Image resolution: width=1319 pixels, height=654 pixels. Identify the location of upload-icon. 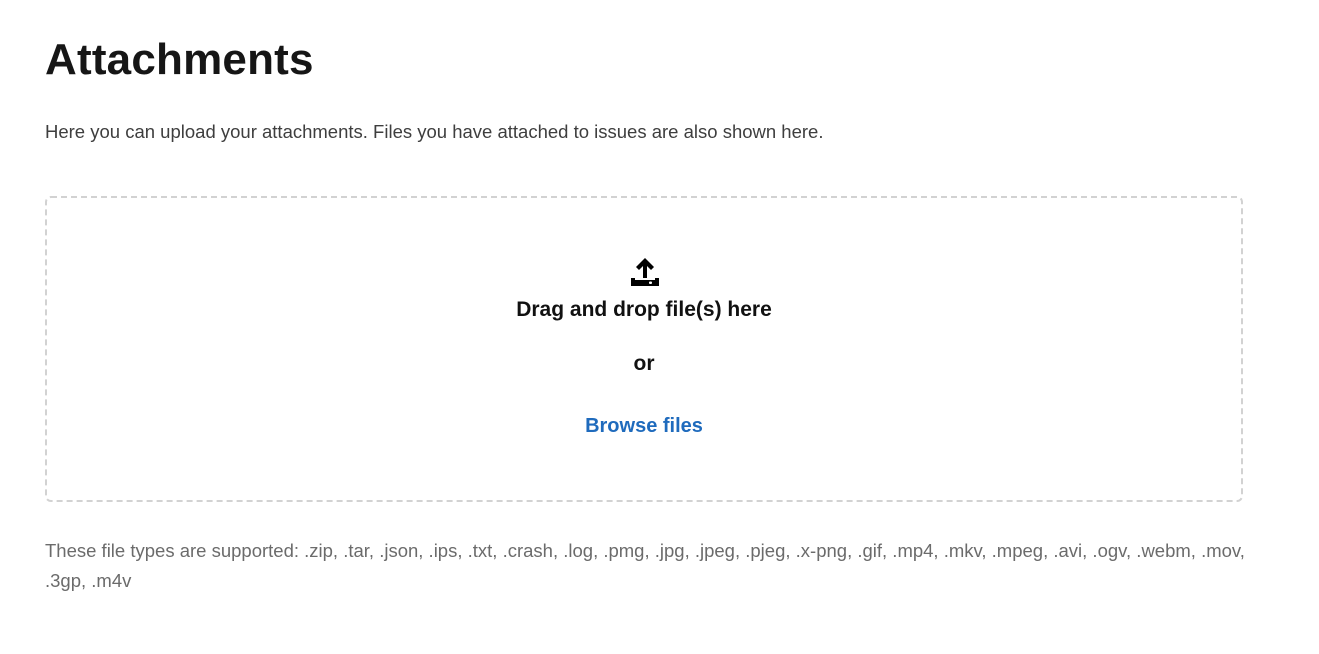
(645, 272).